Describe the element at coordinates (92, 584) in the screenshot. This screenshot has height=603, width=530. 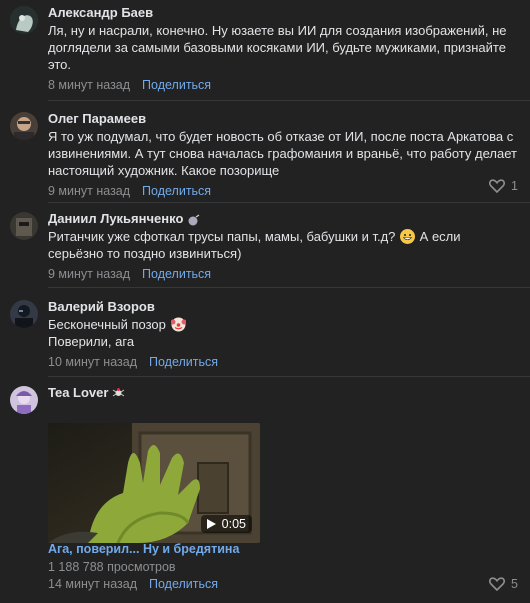
I see `comment-time: 14 минут назад` at that location.